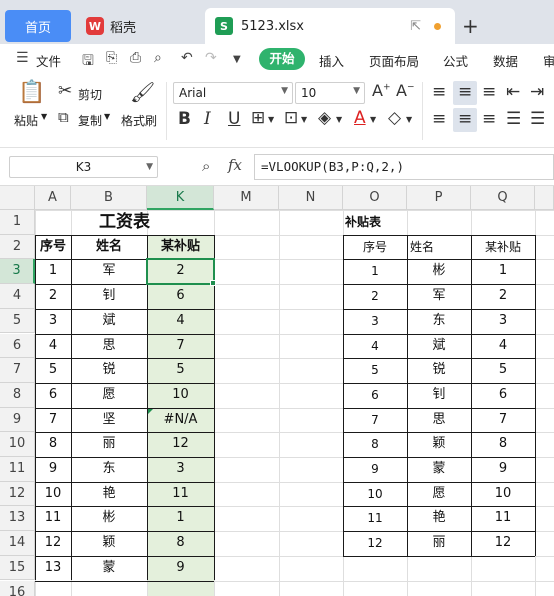 This screenshot has height=596, width=554. What do you see at coordinates (109, 346) in the screenshot?
I see `left-data-cell: 思` at bounding box center [109, 346].